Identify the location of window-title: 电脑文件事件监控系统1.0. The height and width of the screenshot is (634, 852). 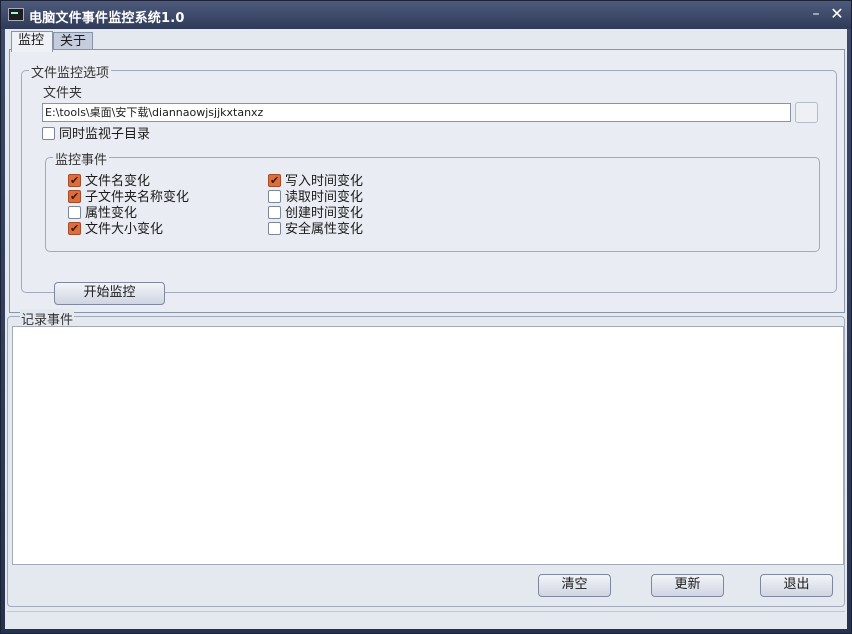
(107, 18).